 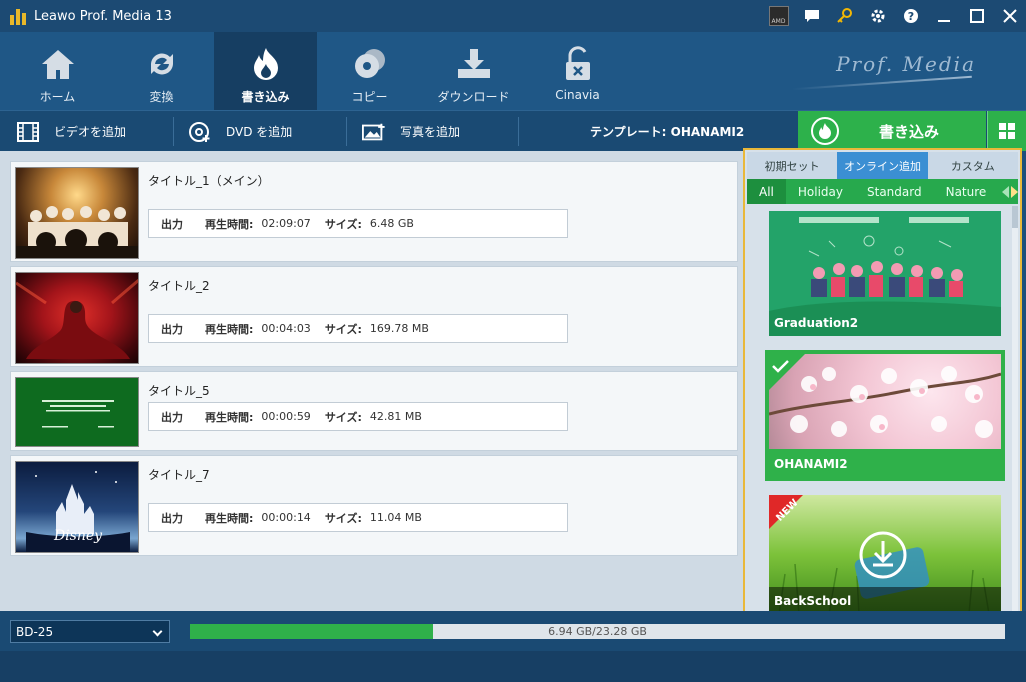 I want to click on nav-cinavia-label: Cinavia, so click(x=577, y=95).